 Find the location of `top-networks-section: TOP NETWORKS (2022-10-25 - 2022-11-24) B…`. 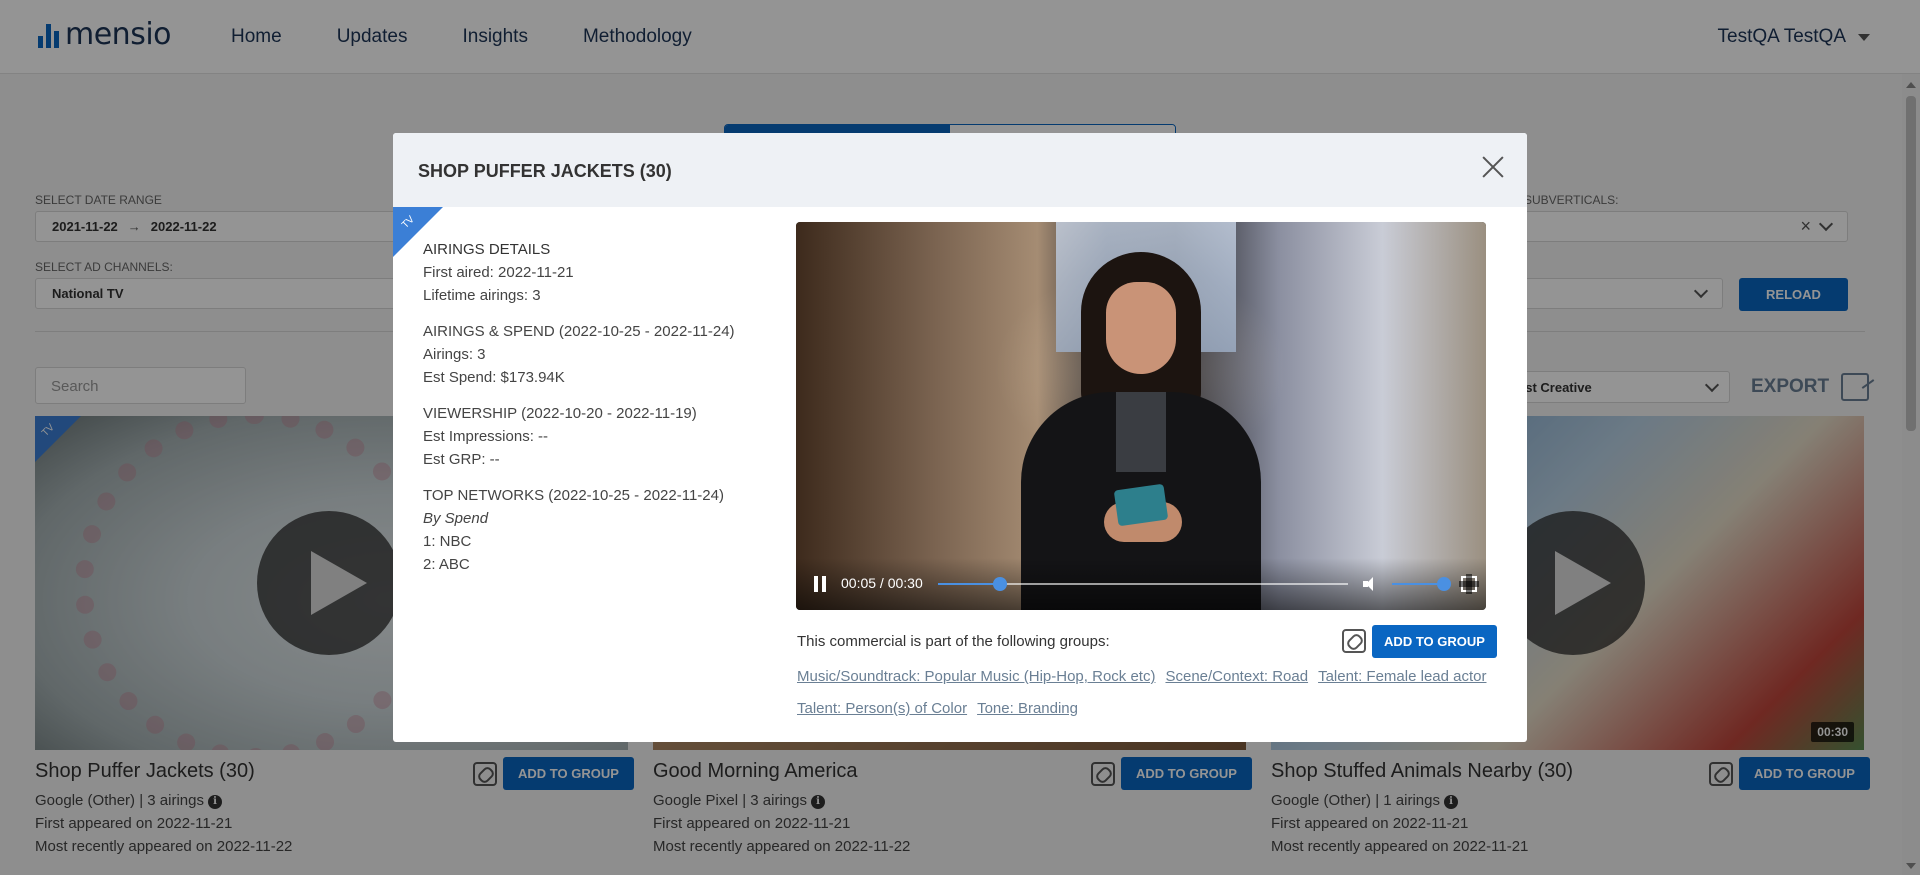

top-networks-section: TOP NETWORKS (2022-10-25 - 2022-11-24) B… is located at coordinates (588, 530).